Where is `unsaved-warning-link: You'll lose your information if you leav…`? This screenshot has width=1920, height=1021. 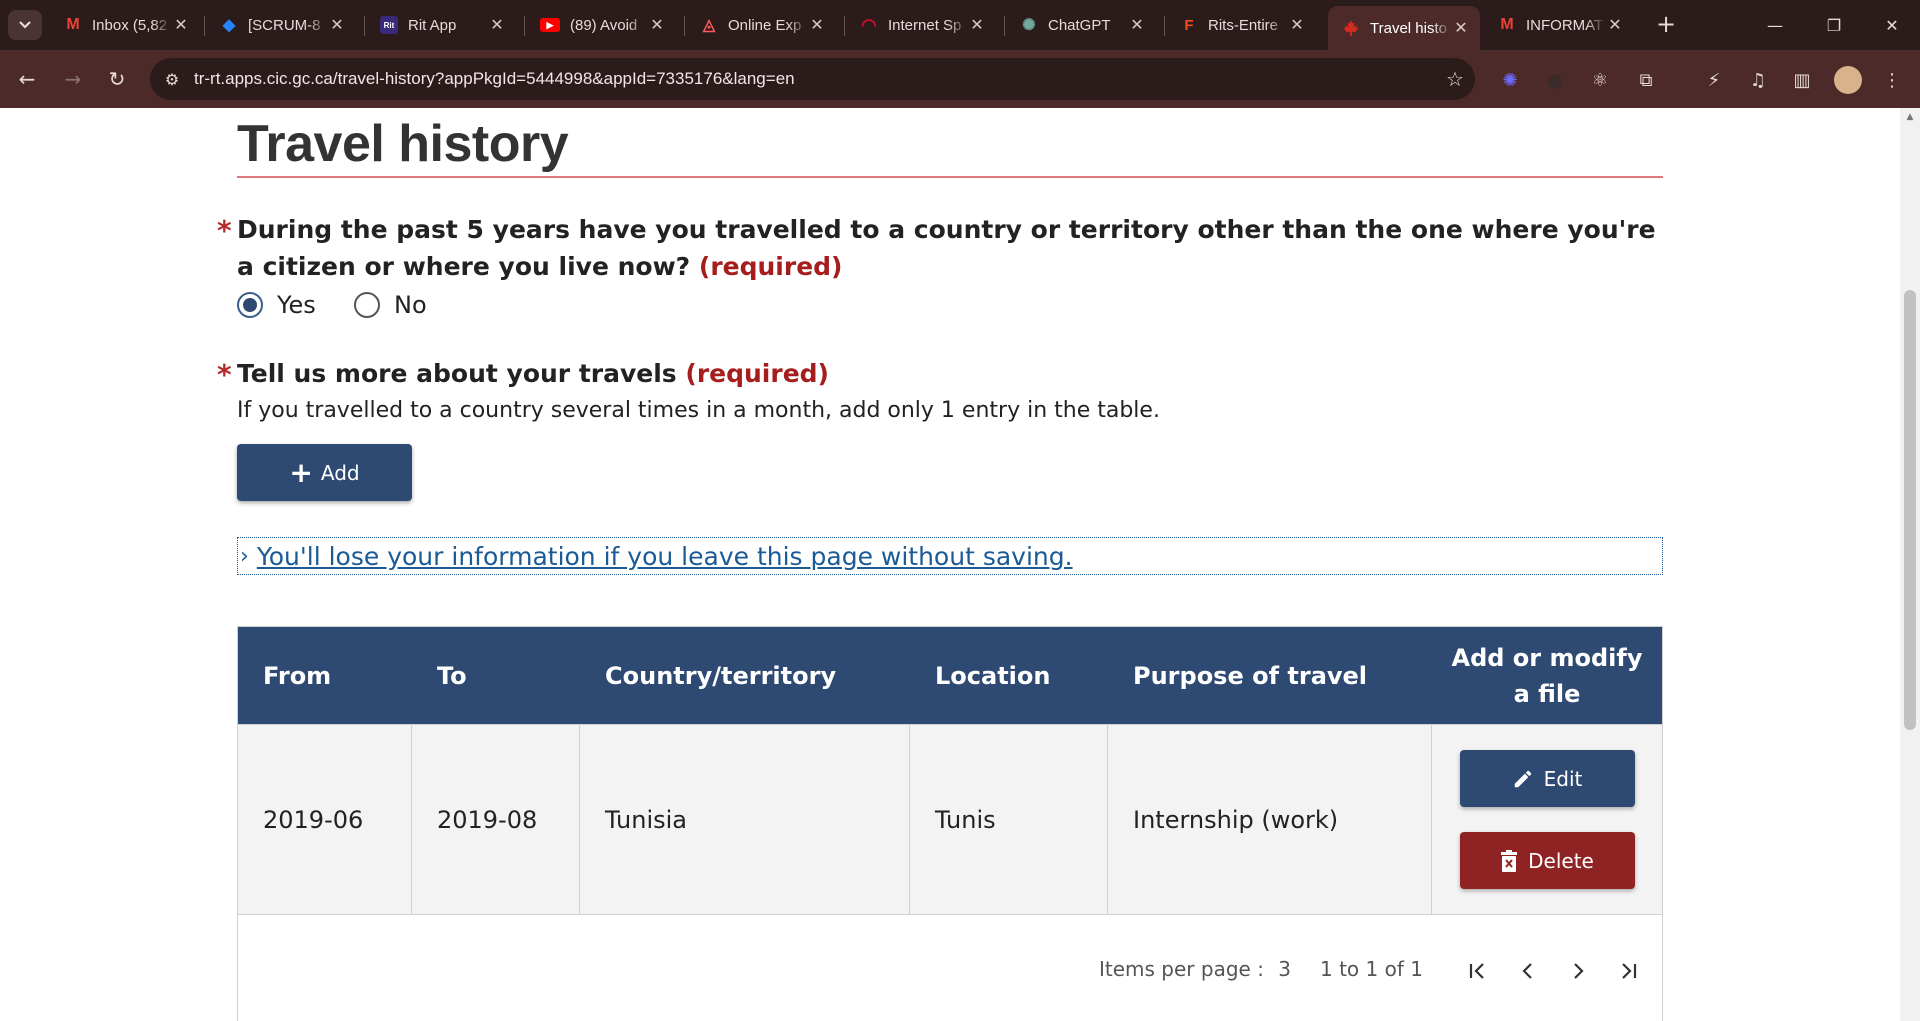 unsaved-warning-link: You'll lose your information if you leav… is located at coordinates (665, 556).